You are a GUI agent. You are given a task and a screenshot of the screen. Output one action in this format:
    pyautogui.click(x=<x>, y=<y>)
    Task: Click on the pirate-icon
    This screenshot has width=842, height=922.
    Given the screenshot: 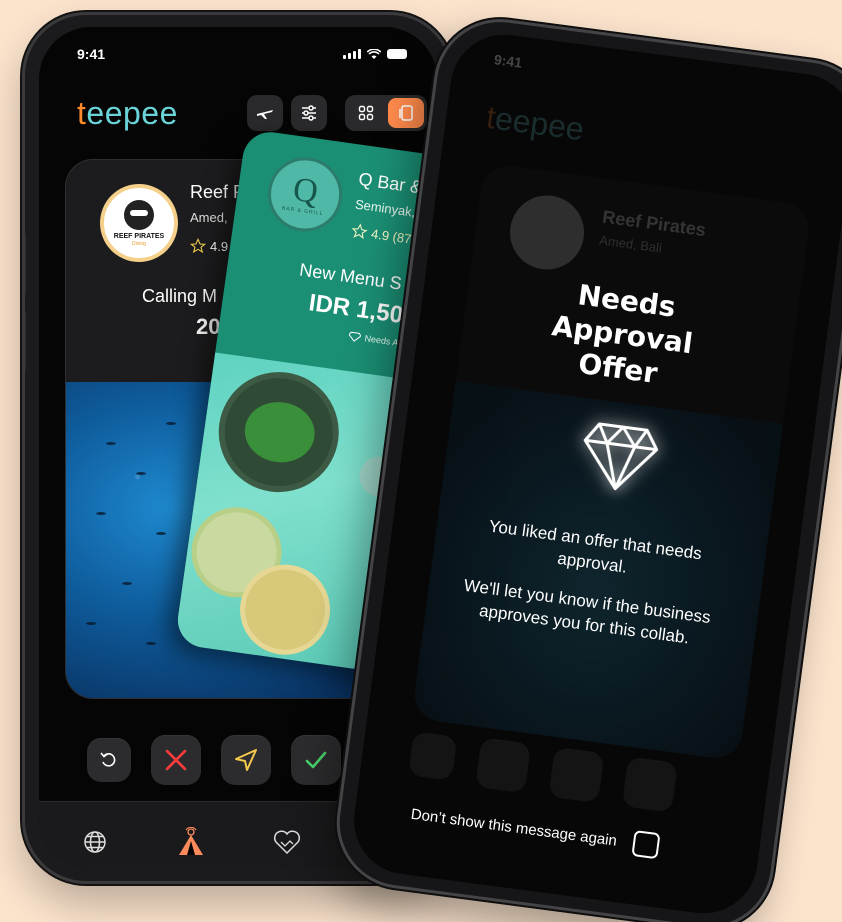 What is the action you would take?
    pyautogui.click(x=139, y=214)
    